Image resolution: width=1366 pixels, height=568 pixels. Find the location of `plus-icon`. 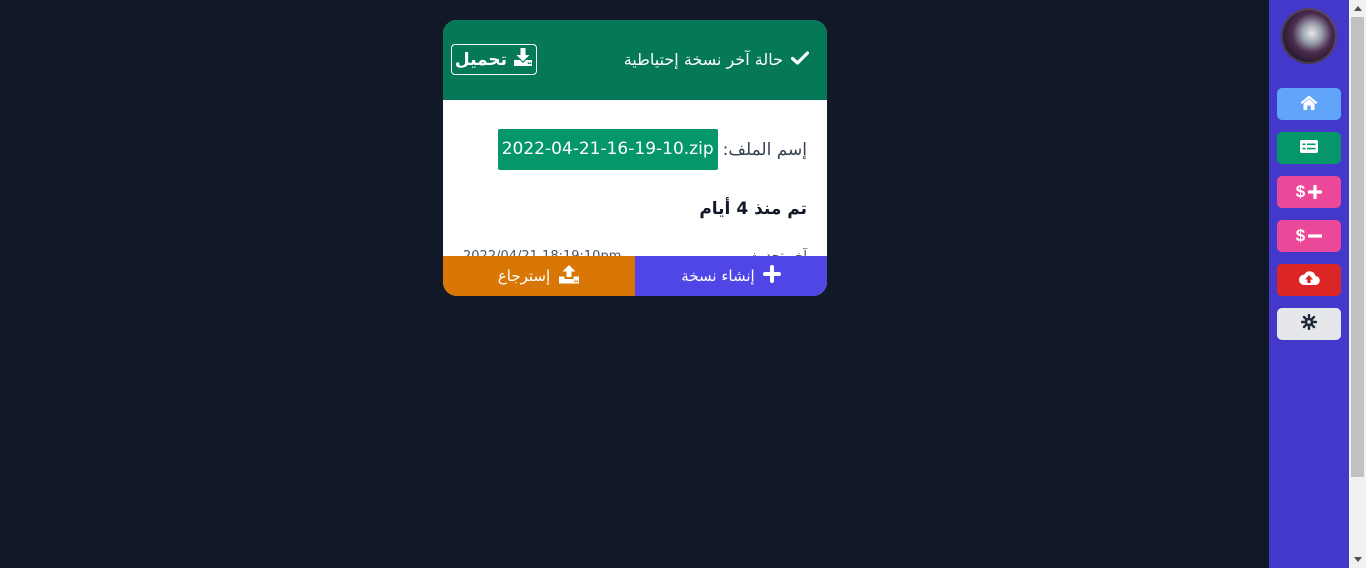

plus-icon is located at coordinates (771, 276).